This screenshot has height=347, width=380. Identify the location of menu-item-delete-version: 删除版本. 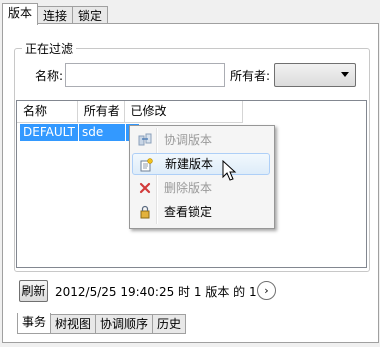
(201, 188).